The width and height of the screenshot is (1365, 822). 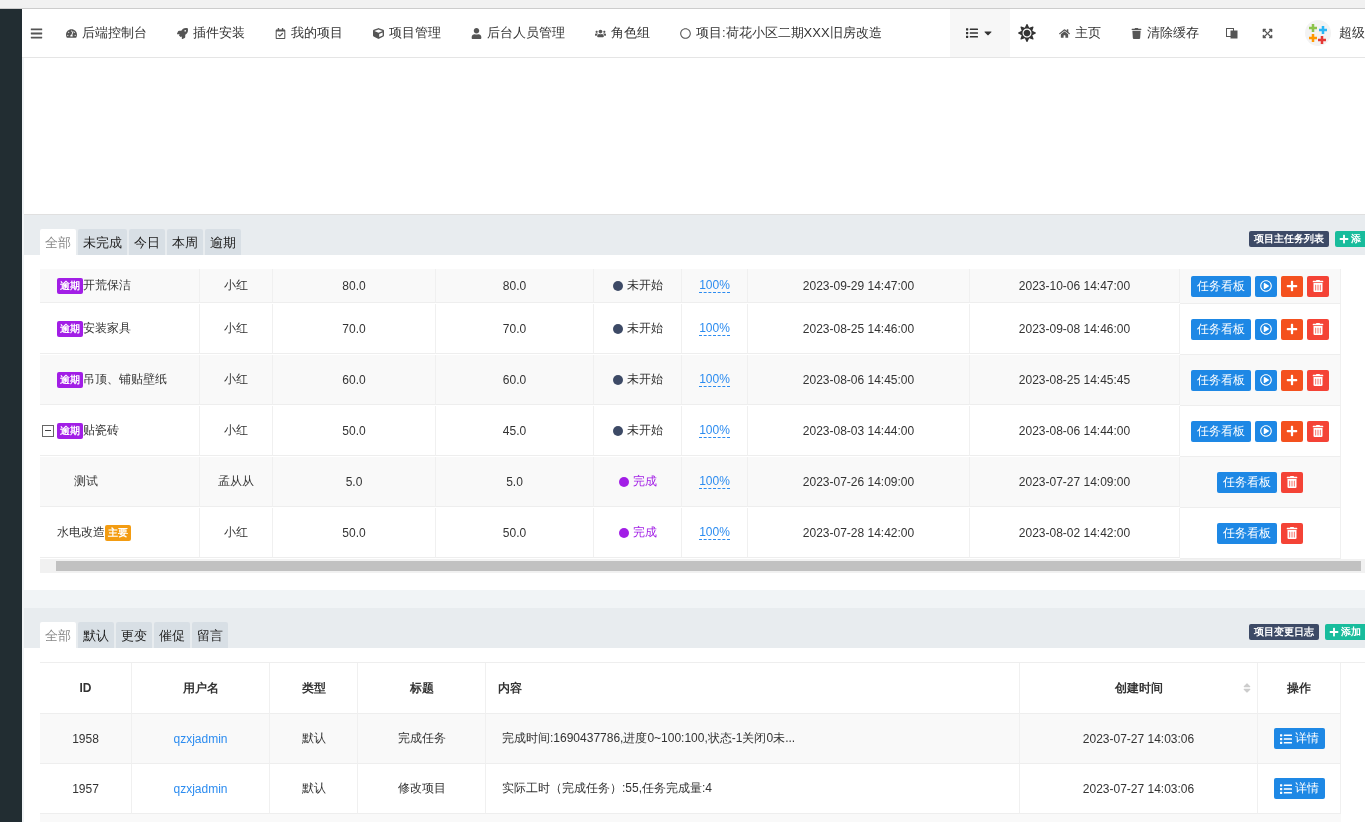 I want to click on filter-tab: 留言, so click(x=210, y=635).